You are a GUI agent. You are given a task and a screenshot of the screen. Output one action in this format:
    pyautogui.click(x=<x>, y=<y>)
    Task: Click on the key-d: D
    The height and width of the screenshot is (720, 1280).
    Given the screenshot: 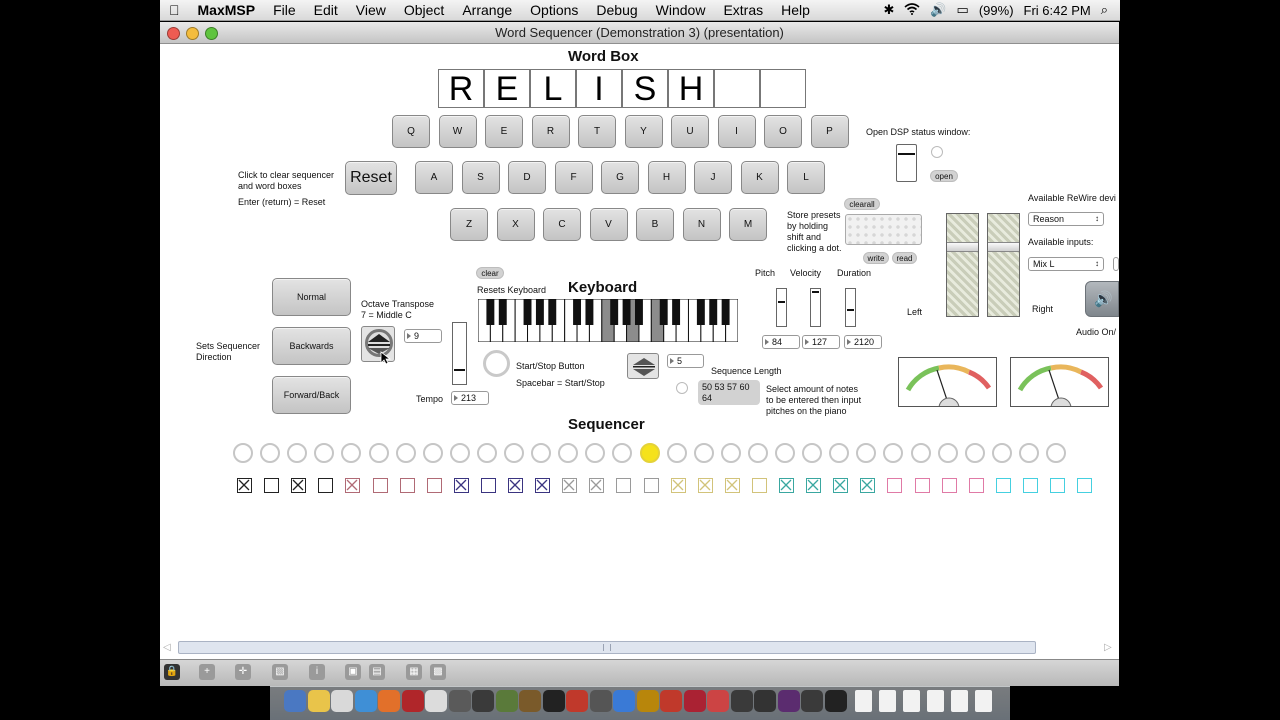 What is the action you would take?
    pyautogui.click(x=527, y=177)
    